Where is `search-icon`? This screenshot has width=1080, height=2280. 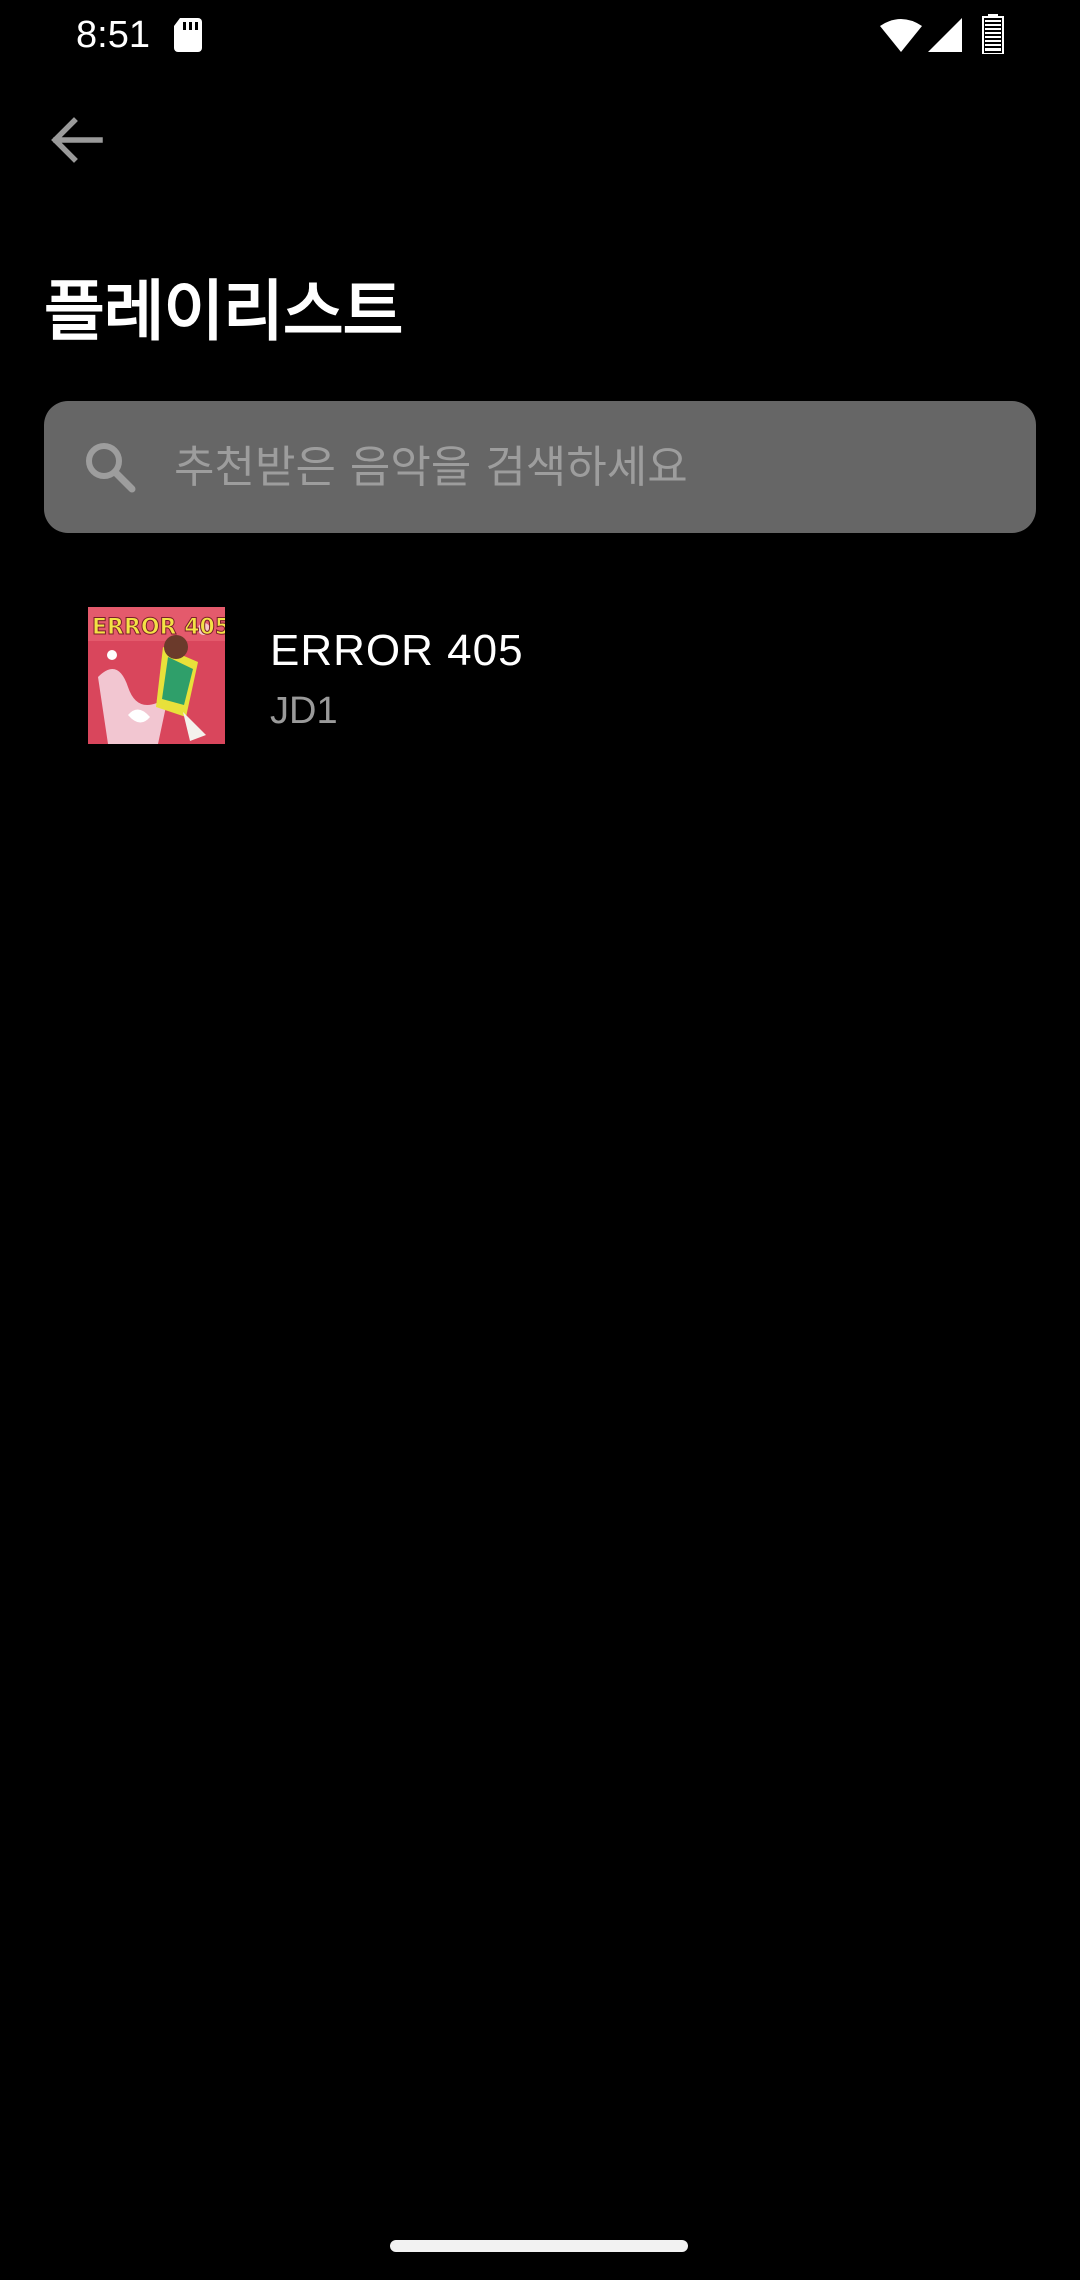
search-icon is located at coordinates (111, 468).